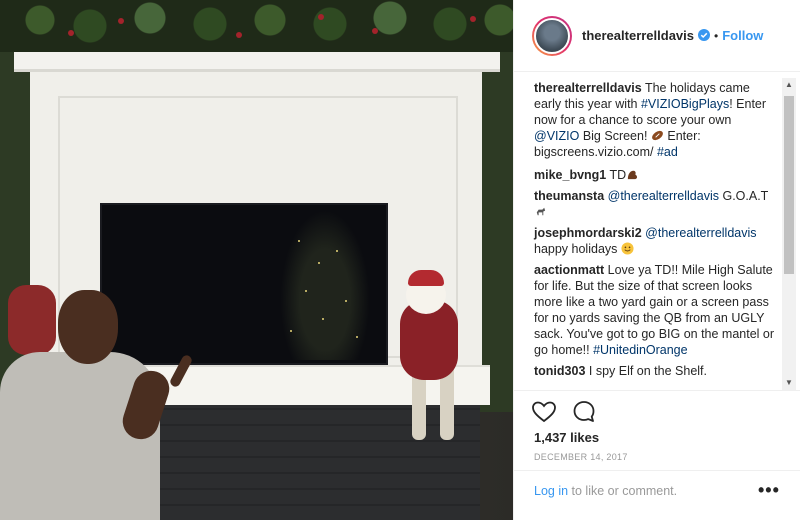 The image size is (800, 520). What do you see at coordinates (615, 136) in the screenshot?
I see `comment-text: Big Screen!` at bounding box center [615, 136].